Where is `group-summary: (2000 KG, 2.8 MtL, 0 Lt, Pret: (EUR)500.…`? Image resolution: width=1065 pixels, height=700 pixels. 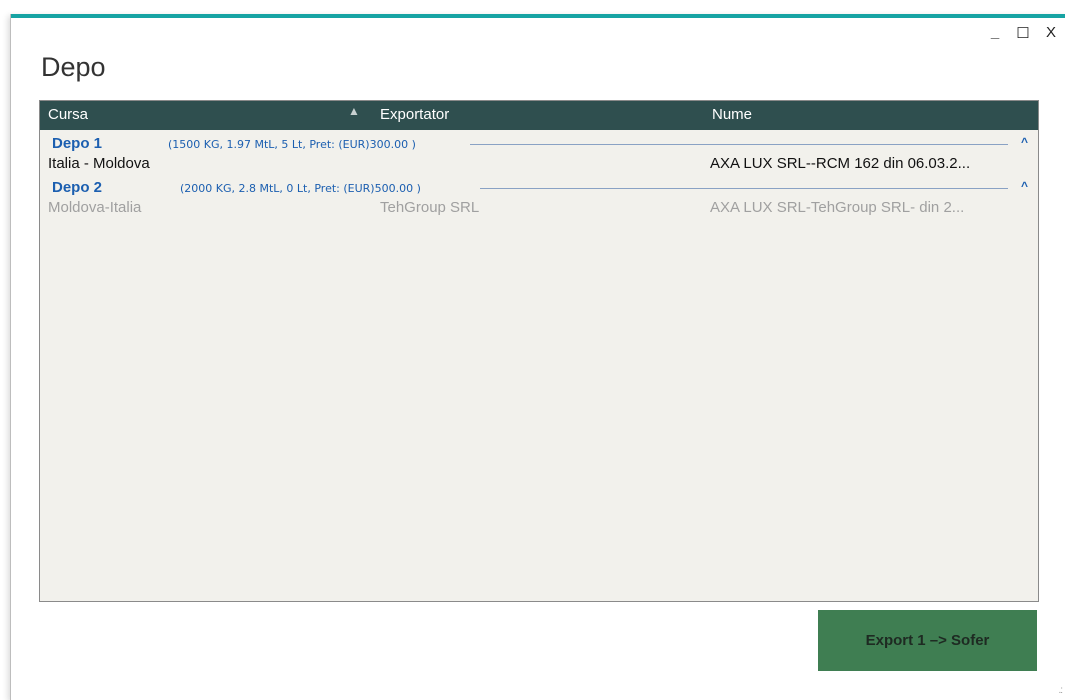 group-summary: (2000 KG, 2.8 MtL, 0 Lt, Pret: (EUR)500.… is located at coordinates (300, 188).